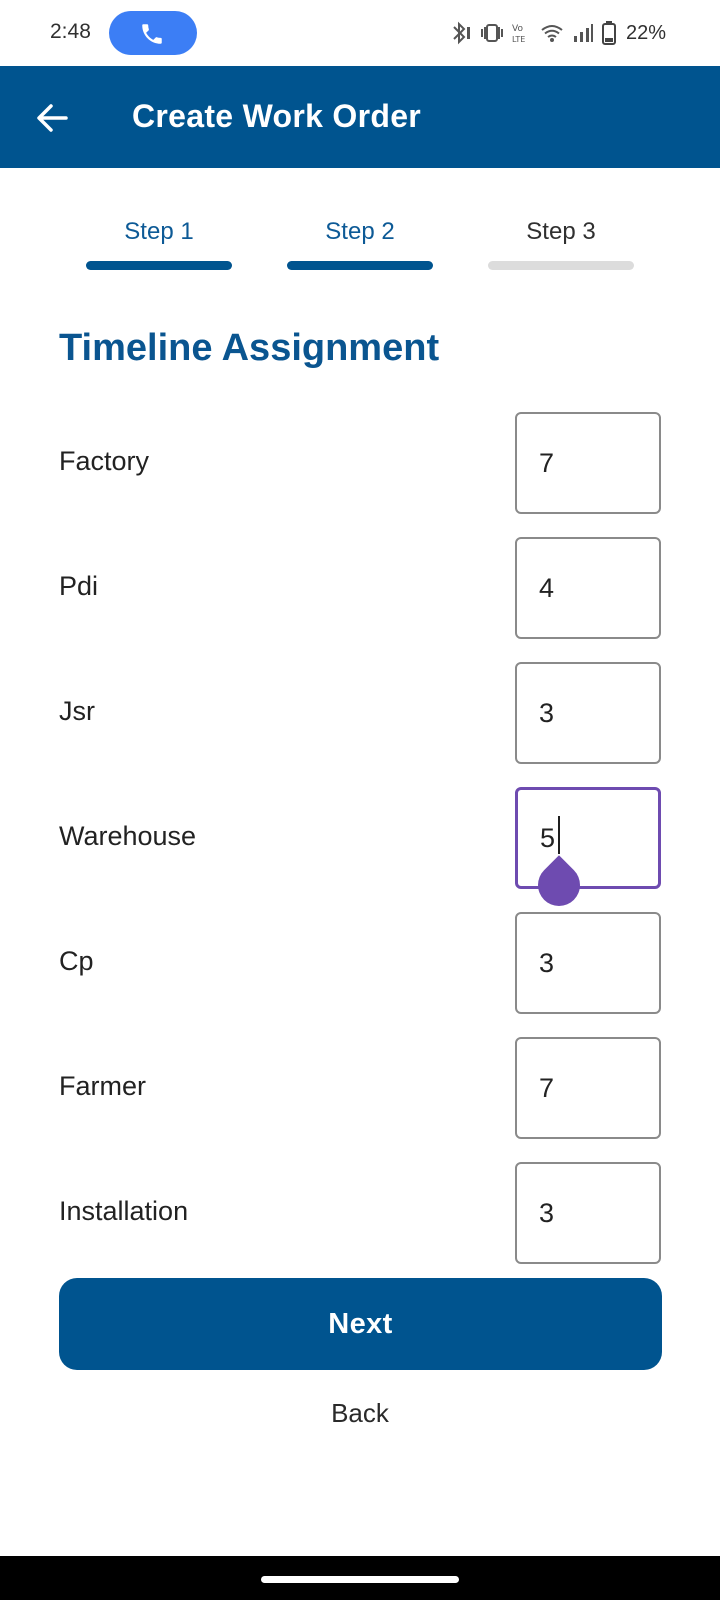  Describe the element at coordinates (76, 961) in the screenshot. I see `timeline-label: Cp` at that location.